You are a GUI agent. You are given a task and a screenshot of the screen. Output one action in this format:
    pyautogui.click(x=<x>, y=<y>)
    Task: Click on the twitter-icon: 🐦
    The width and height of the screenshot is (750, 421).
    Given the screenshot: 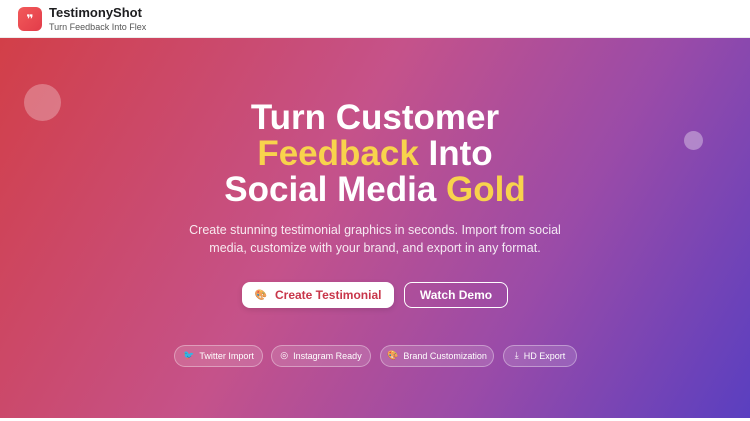 What is the action you would take?
    pyautogui.click(x=189, y=356)
    